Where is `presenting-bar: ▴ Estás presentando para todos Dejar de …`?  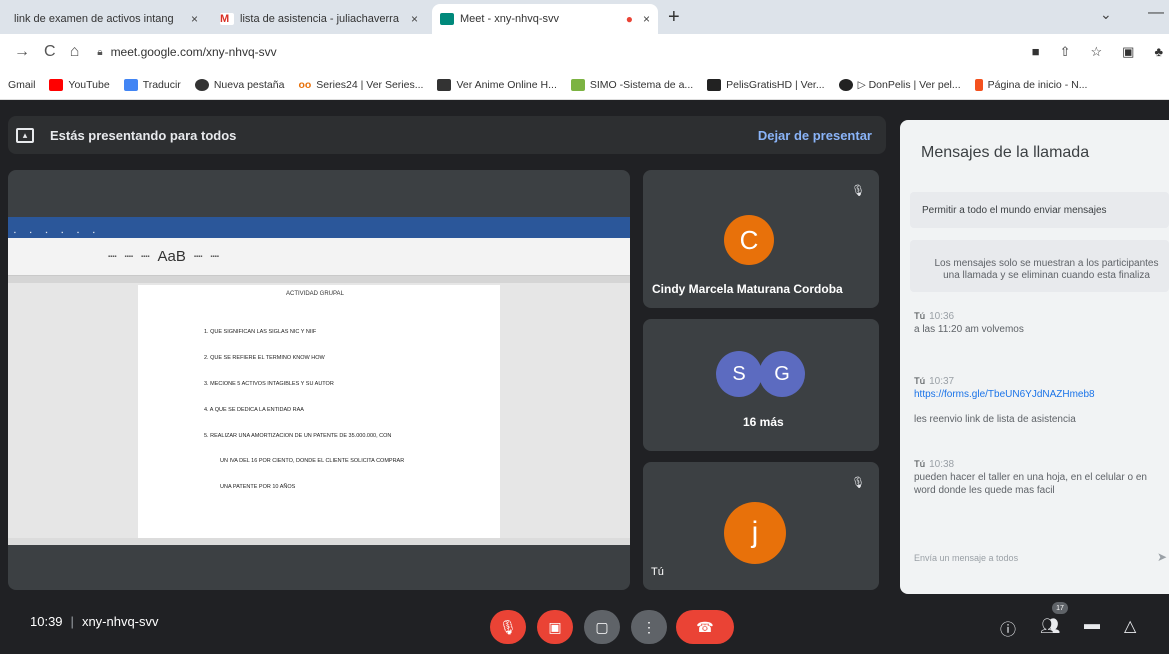 presenting-bar: ▴ Estás presentando para todos Dejar de … is located at coordinates (447, 135).